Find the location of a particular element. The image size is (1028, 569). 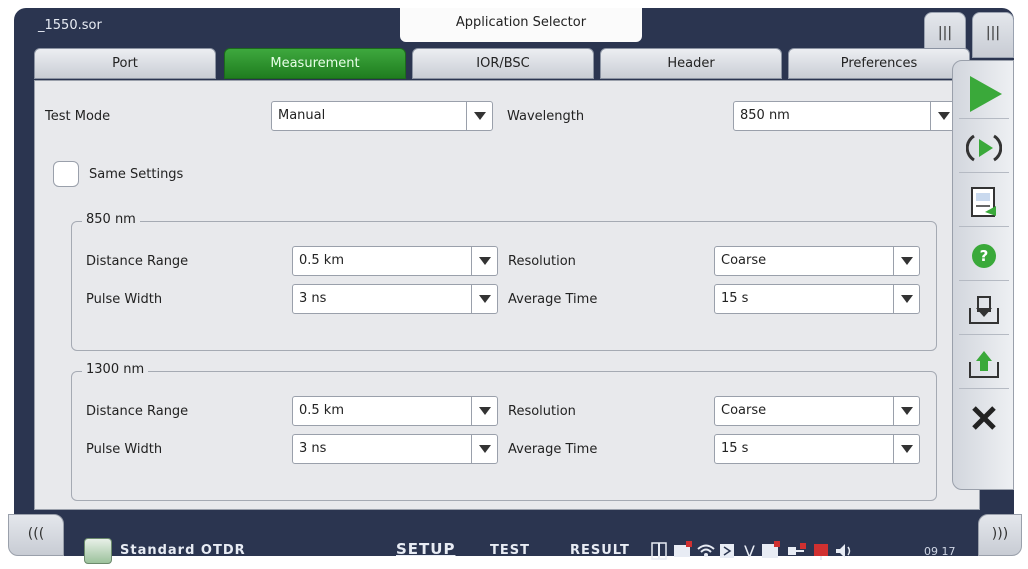

report-button is located at coordinates (984, 202).